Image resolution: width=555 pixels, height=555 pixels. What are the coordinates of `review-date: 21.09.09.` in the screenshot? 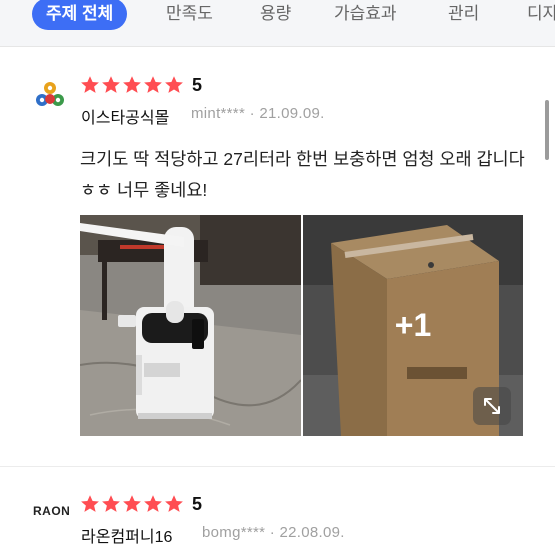 It's located at (292, 113).